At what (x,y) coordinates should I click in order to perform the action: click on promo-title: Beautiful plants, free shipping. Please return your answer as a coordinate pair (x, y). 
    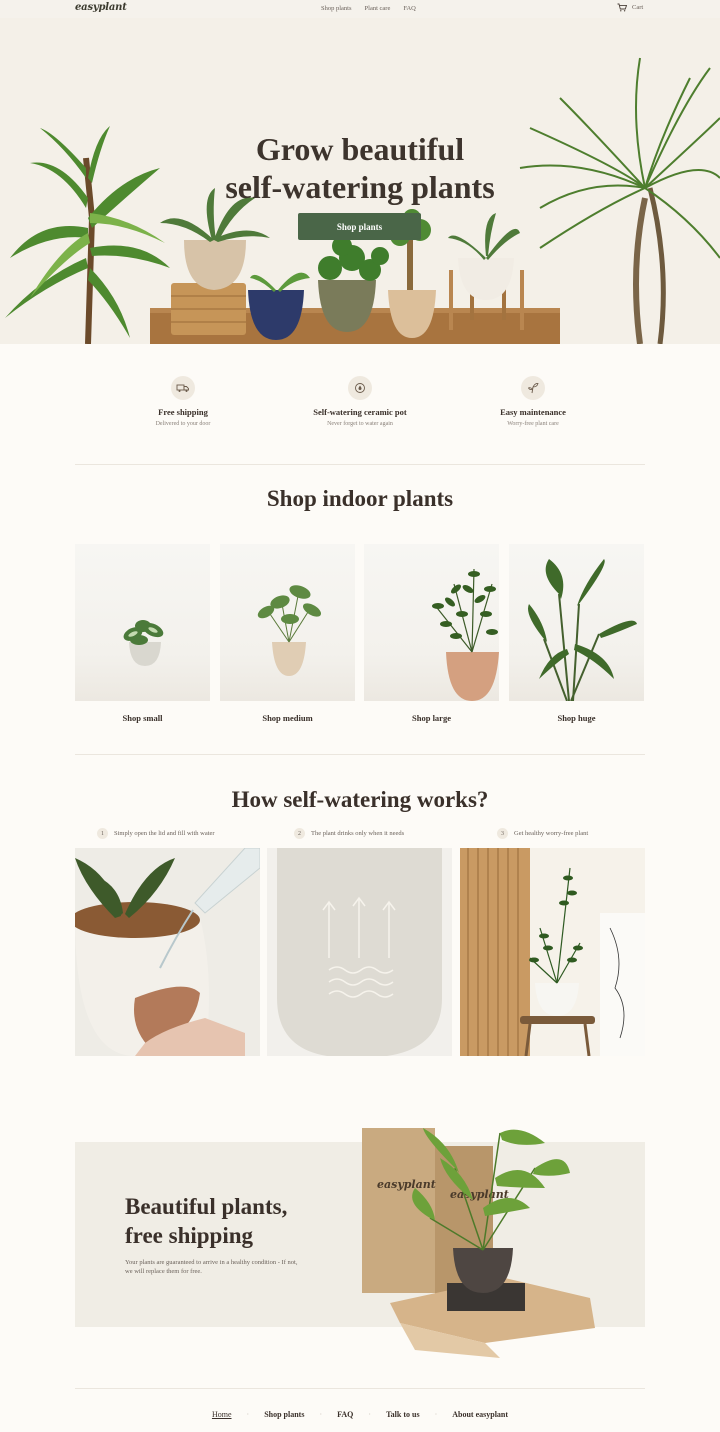
    Looking at the image, I should click on (206, 1221).